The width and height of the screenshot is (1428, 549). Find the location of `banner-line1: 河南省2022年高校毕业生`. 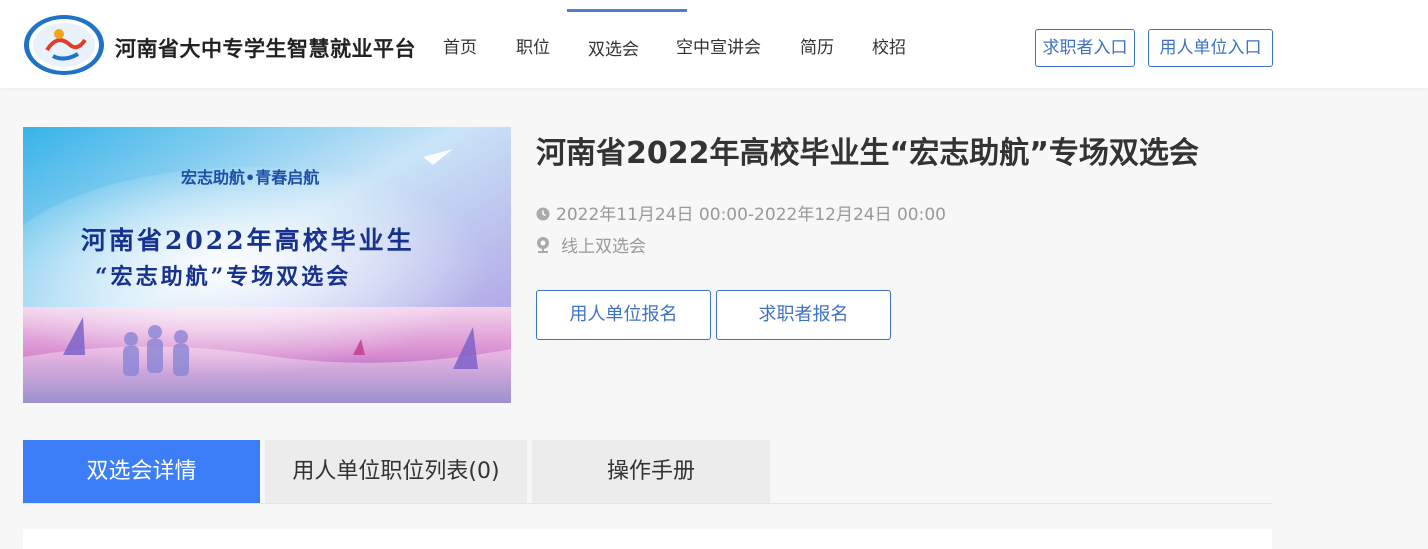

banner-line1: 河南省2022年高校毕业生 is located at coordinates (248, 240).